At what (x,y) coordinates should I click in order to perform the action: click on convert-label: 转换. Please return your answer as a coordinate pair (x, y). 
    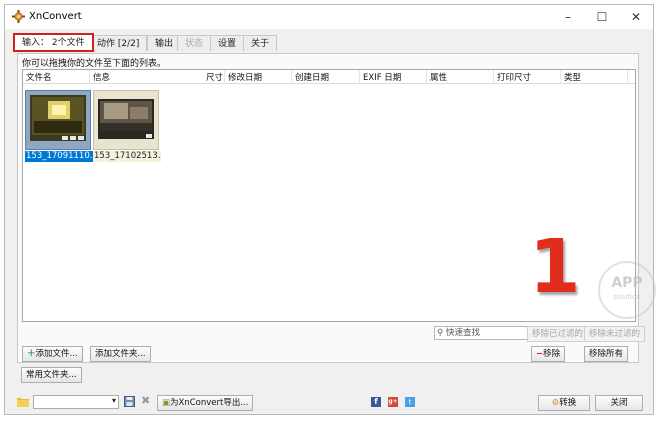
    Looking at the image, I should click on (568, 403).